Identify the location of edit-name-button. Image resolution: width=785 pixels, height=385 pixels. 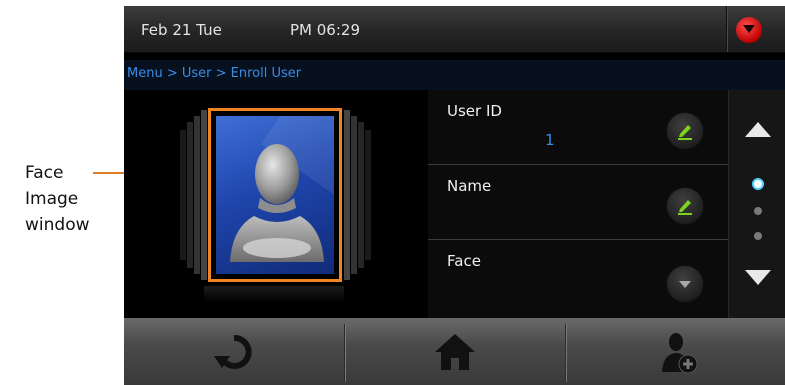
(685, 206).